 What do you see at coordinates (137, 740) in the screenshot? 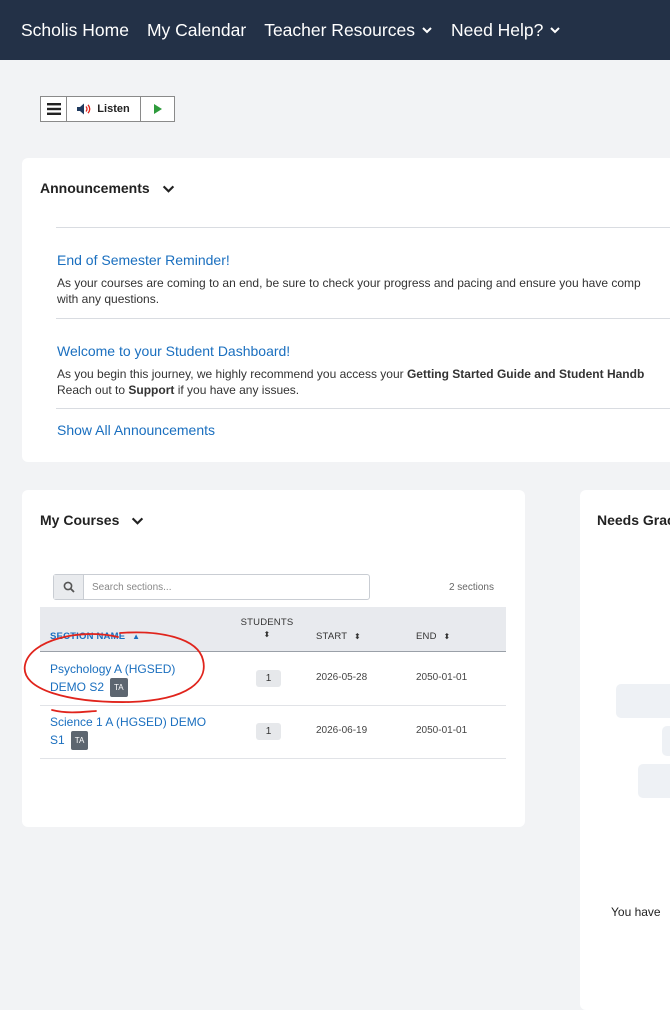
I see `course-name-line: S1 TA` at bounding box center [137, 740].